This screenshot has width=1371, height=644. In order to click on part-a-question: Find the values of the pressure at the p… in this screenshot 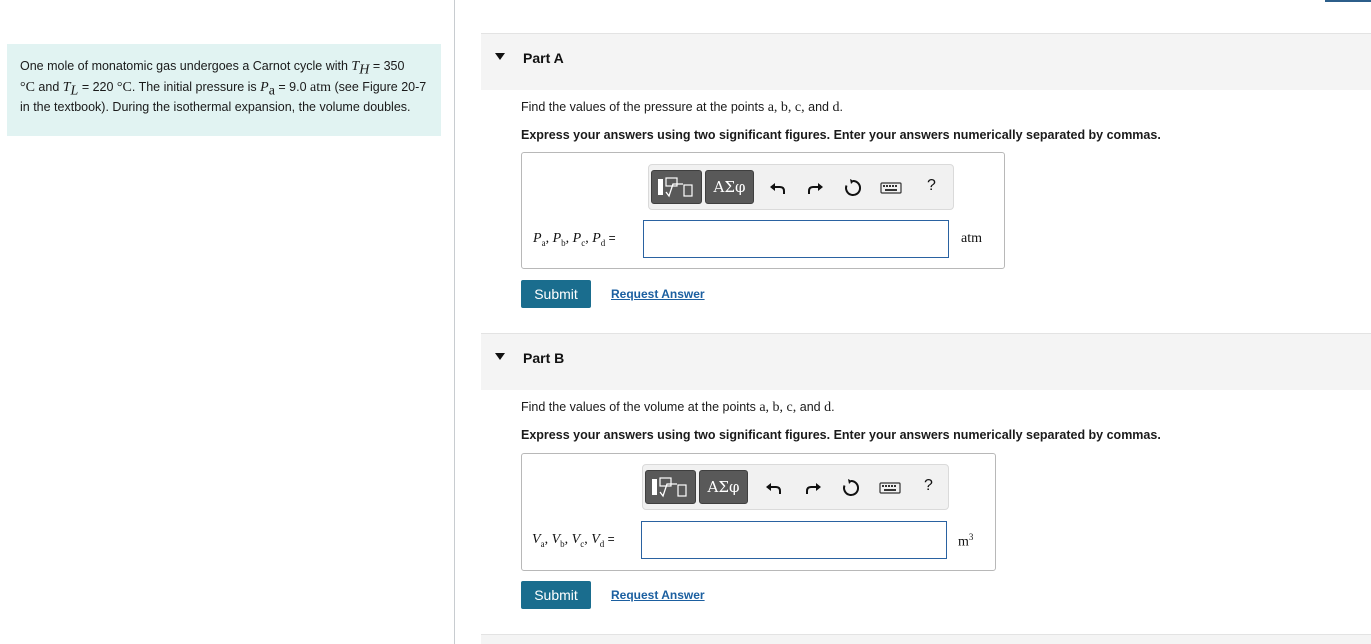, I will do `click(682, 108)`.